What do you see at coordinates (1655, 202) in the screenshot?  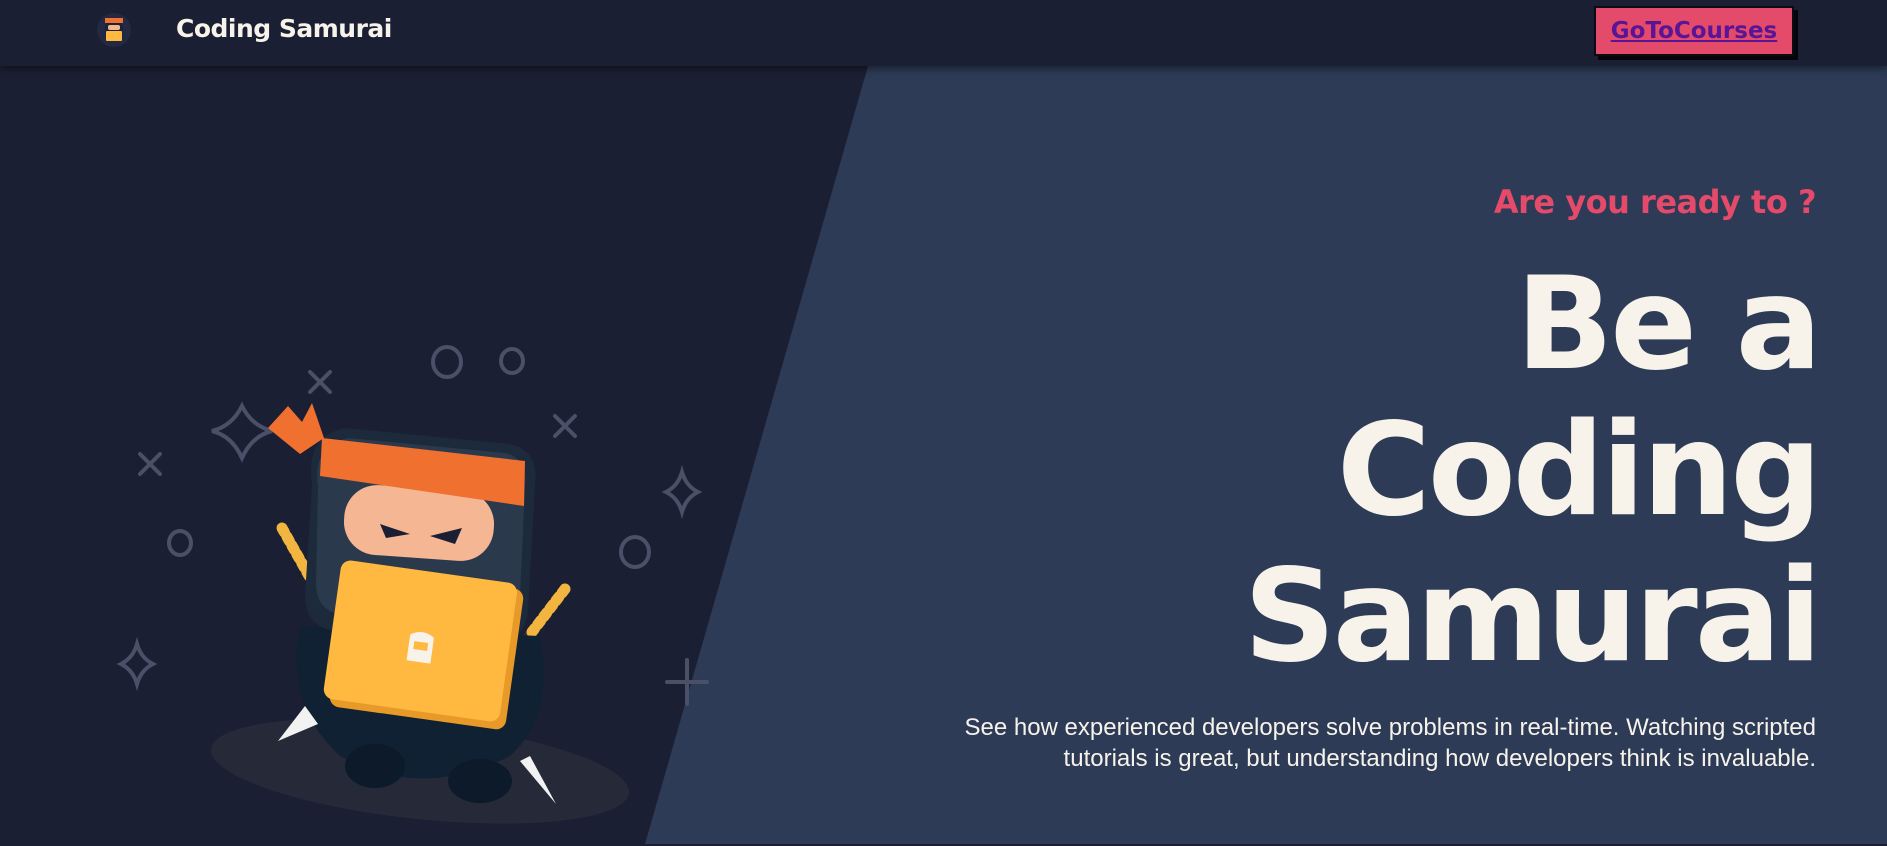 I see `hero-tagline: Are you ready to ?` at bounding box center [1655, 202].